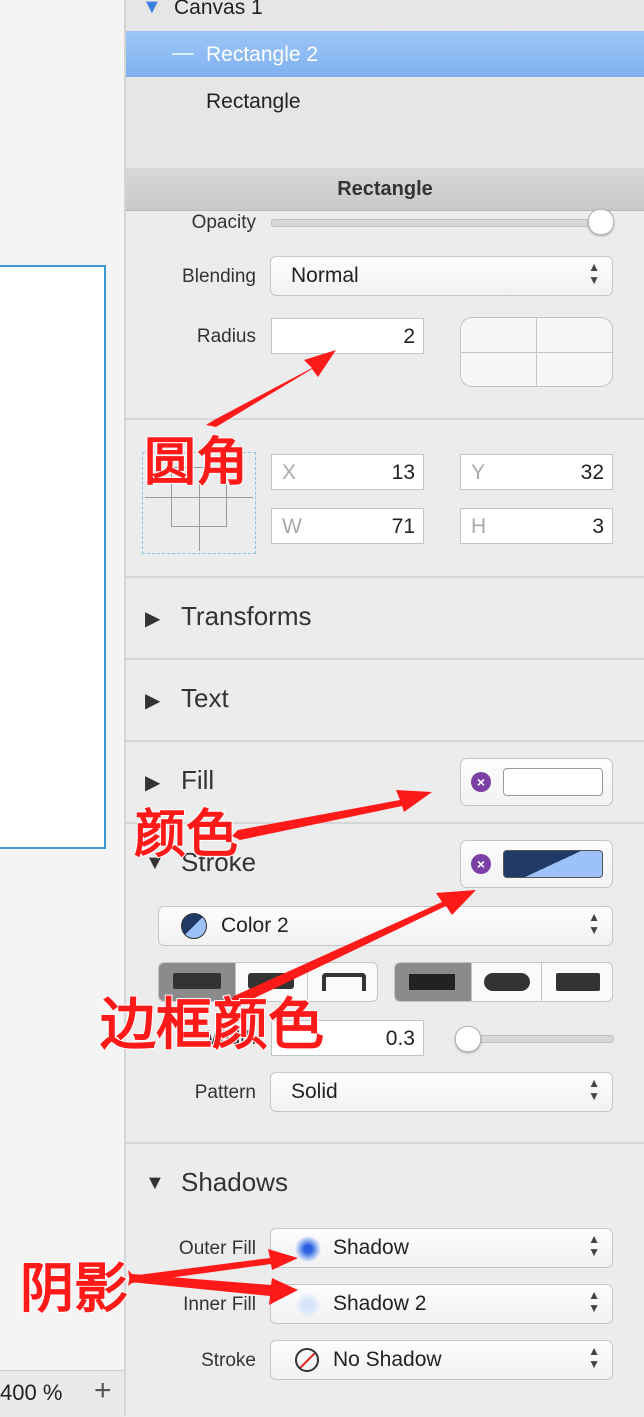  Describe the element at coordinates (74, 1288) in the screenshot. I see `annotation-shadow: 阴影` at that location.